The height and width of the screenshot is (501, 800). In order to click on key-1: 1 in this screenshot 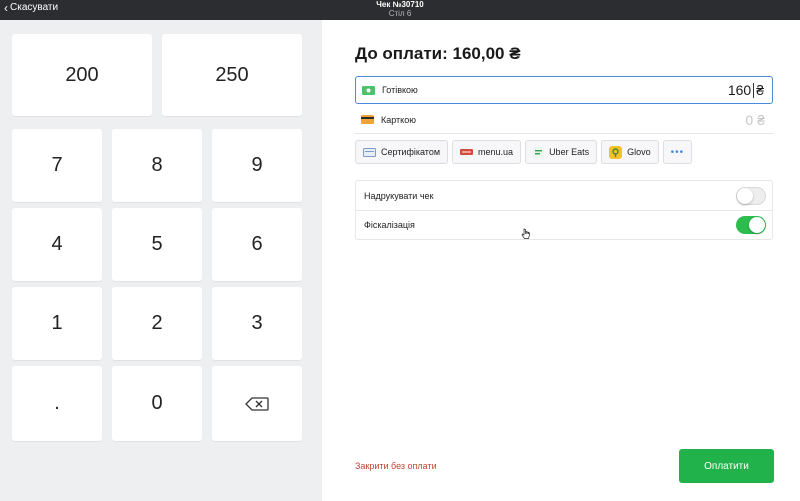, I will do `click(57, 323)`.